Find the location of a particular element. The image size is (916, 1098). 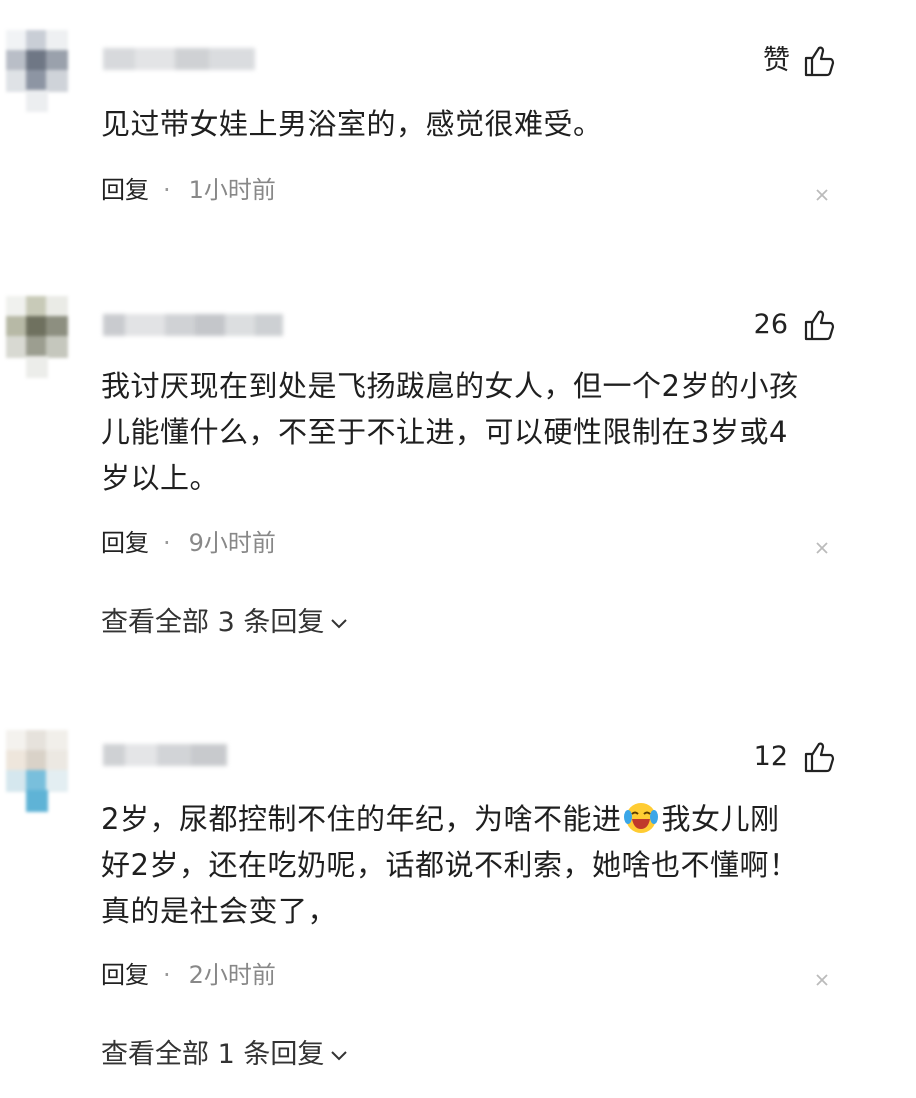

view-all-replies-button: 查看全部 3 条回复 is located at coordinates (224, 623).